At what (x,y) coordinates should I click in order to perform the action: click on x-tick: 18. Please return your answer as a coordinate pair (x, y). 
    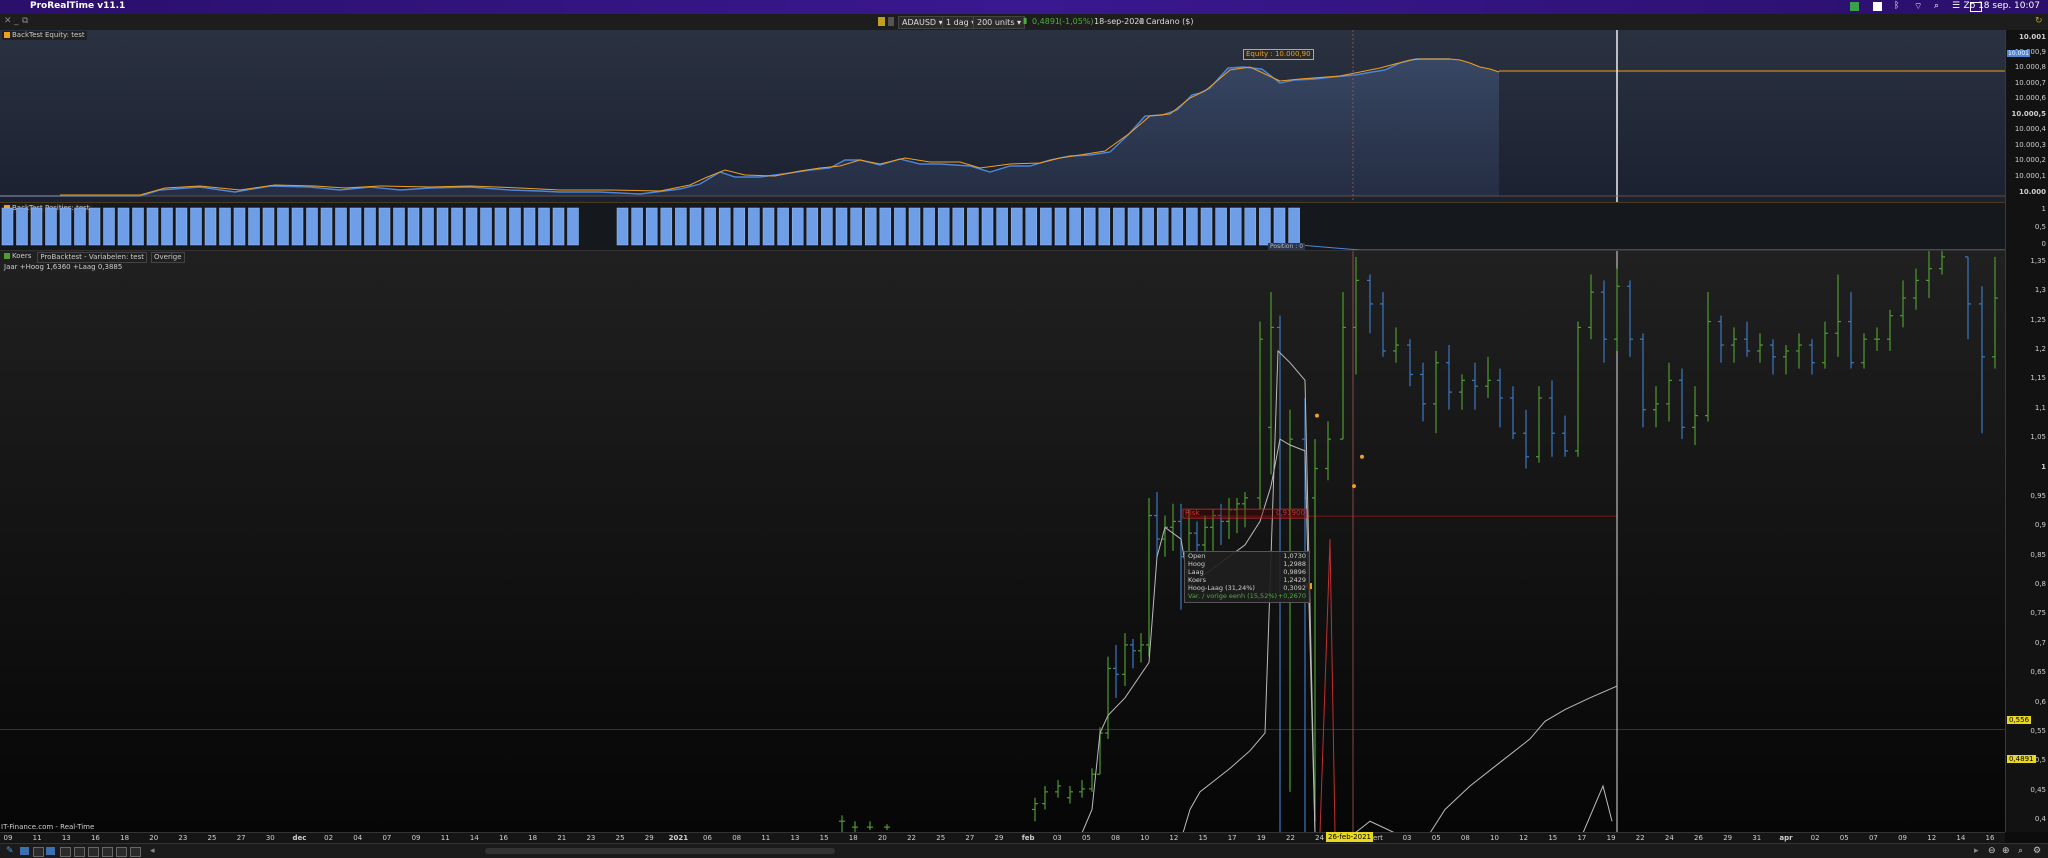
    Looking at the image, I should click on (533, 838).